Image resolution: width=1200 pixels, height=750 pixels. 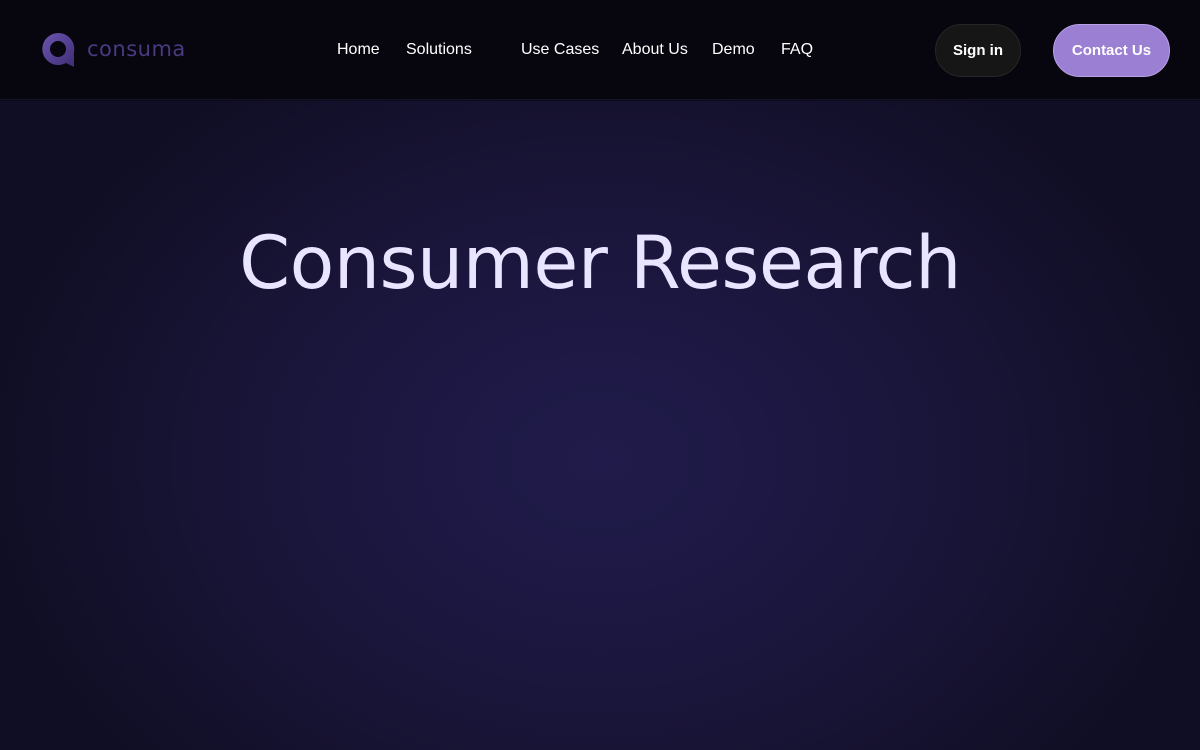 What do you see at coordinates (560, 50) in the screenshot?
I see `nav-use-cases-link: Use Cases` at bounding box center [560, 50].